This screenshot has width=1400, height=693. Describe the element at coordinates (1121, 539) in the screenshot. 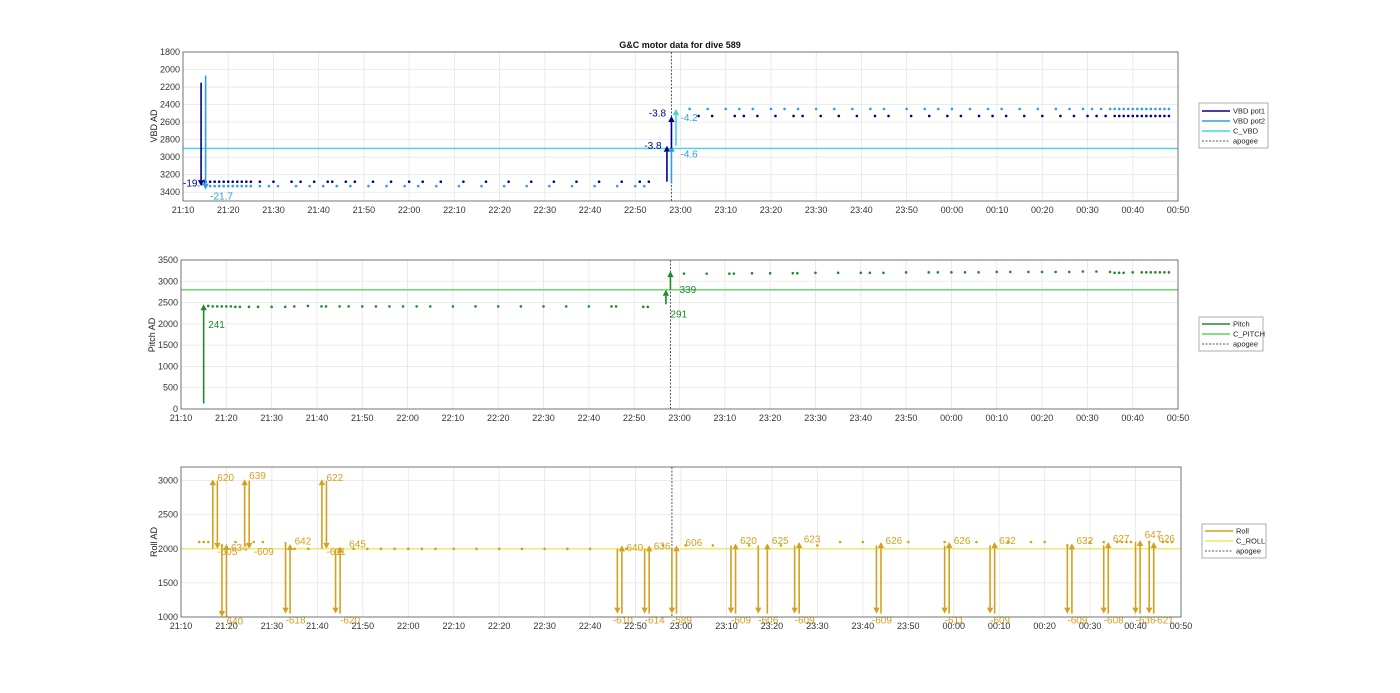

I see `roll-arrow-label: 627` at that location.